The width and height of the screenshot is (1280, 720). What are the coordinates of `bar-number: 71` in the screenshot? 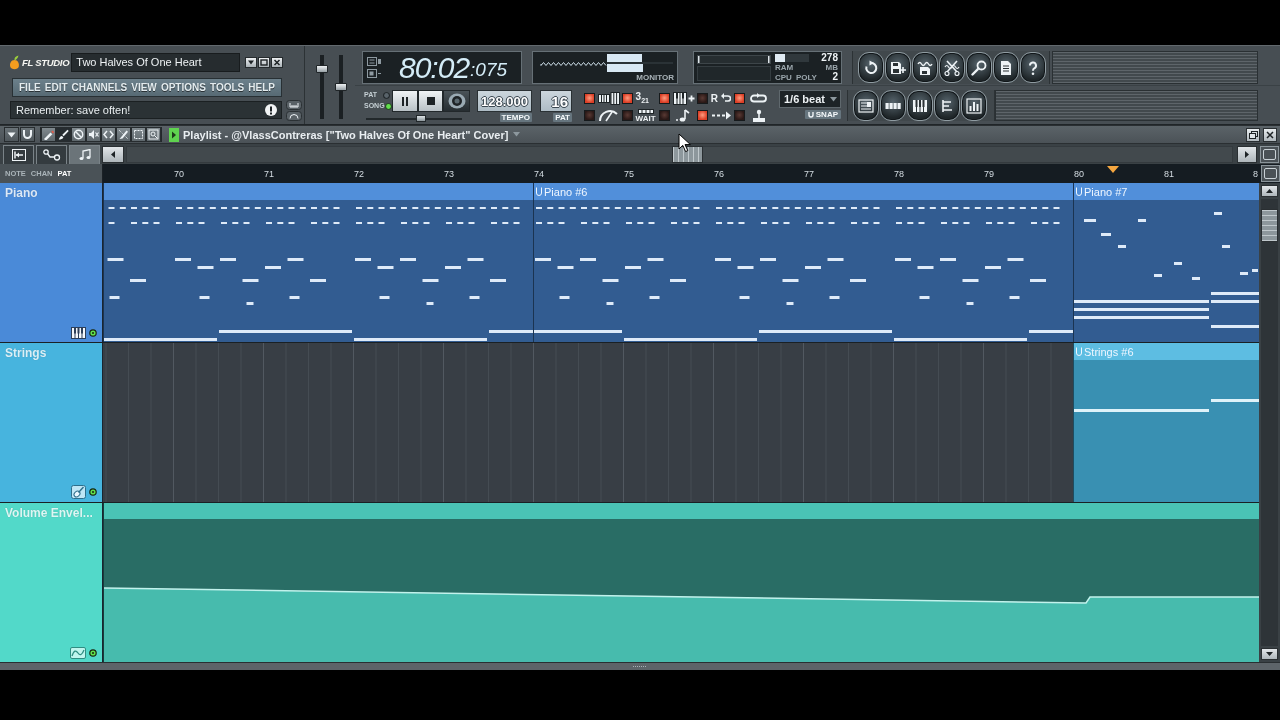 It's located at (269, 173).